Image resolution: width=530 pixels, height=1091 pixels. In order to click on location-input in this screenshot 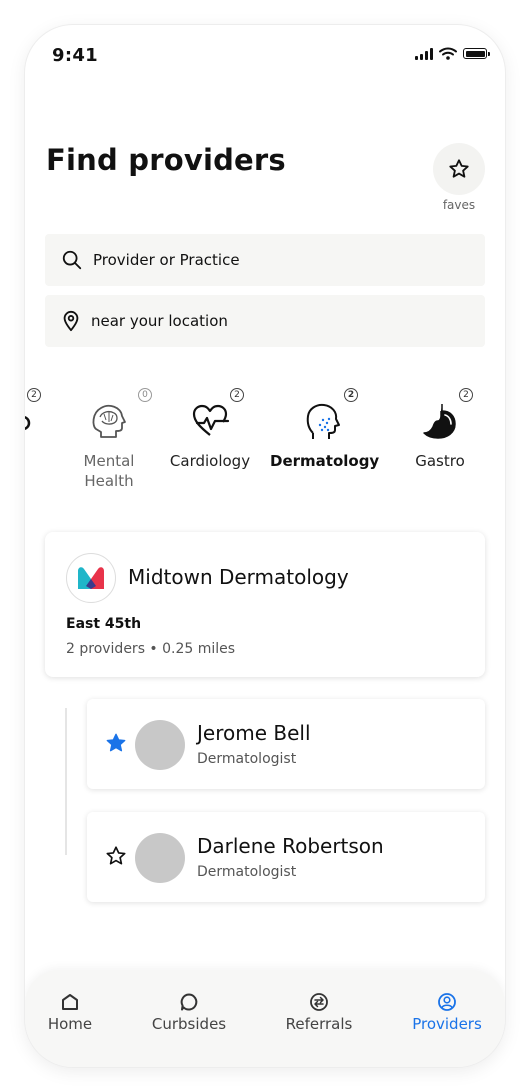, I will do `click(288, 321)`.